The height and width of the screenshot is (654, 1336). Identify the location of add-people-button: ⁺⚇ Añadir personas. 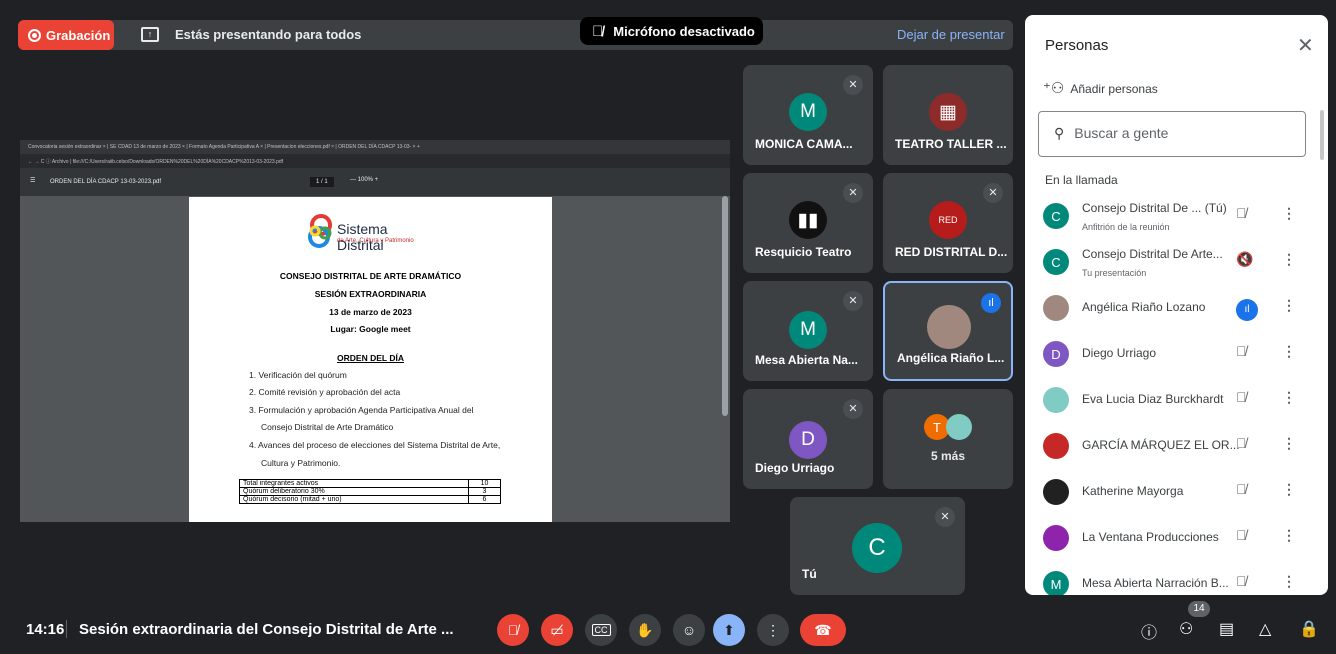
(1100, 88).